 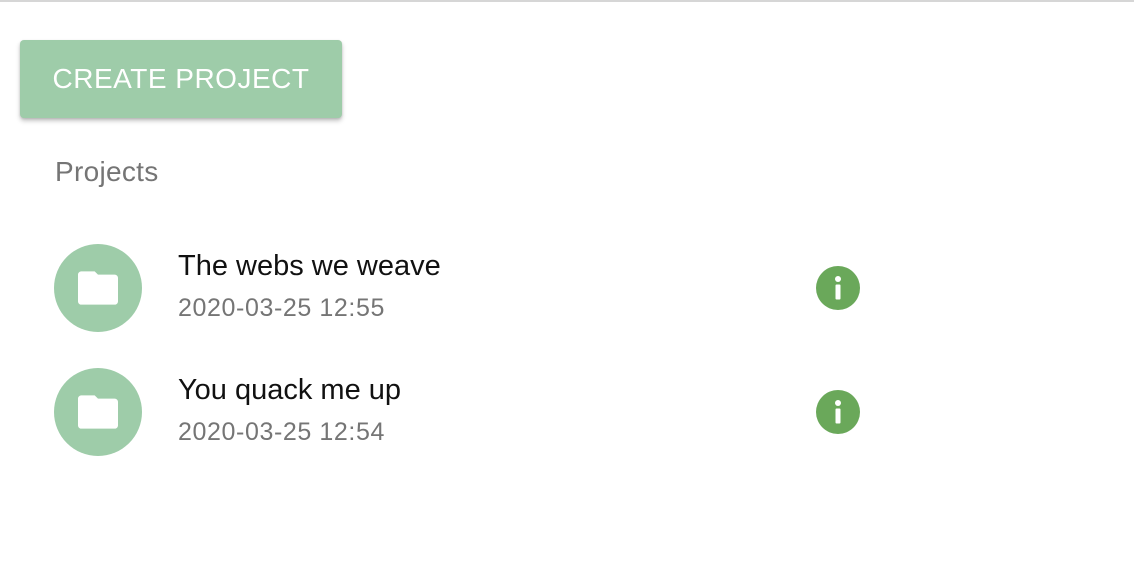 I want to click on project-date: 2020-03-25 12:54, so click(x=281, y=432).